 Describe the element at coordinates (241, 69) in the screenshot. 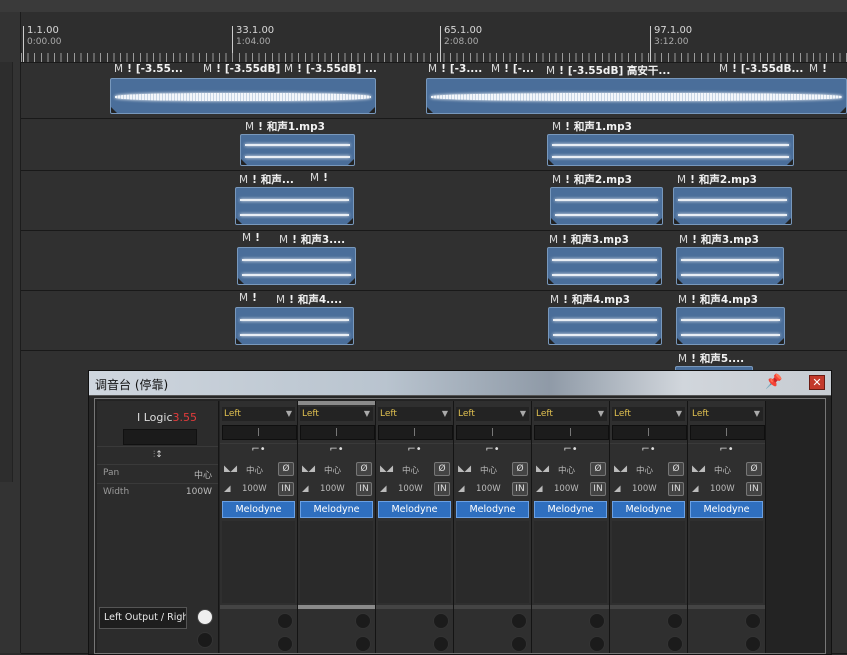

I see `clip-header: M! [-3.55dB]` at that location.